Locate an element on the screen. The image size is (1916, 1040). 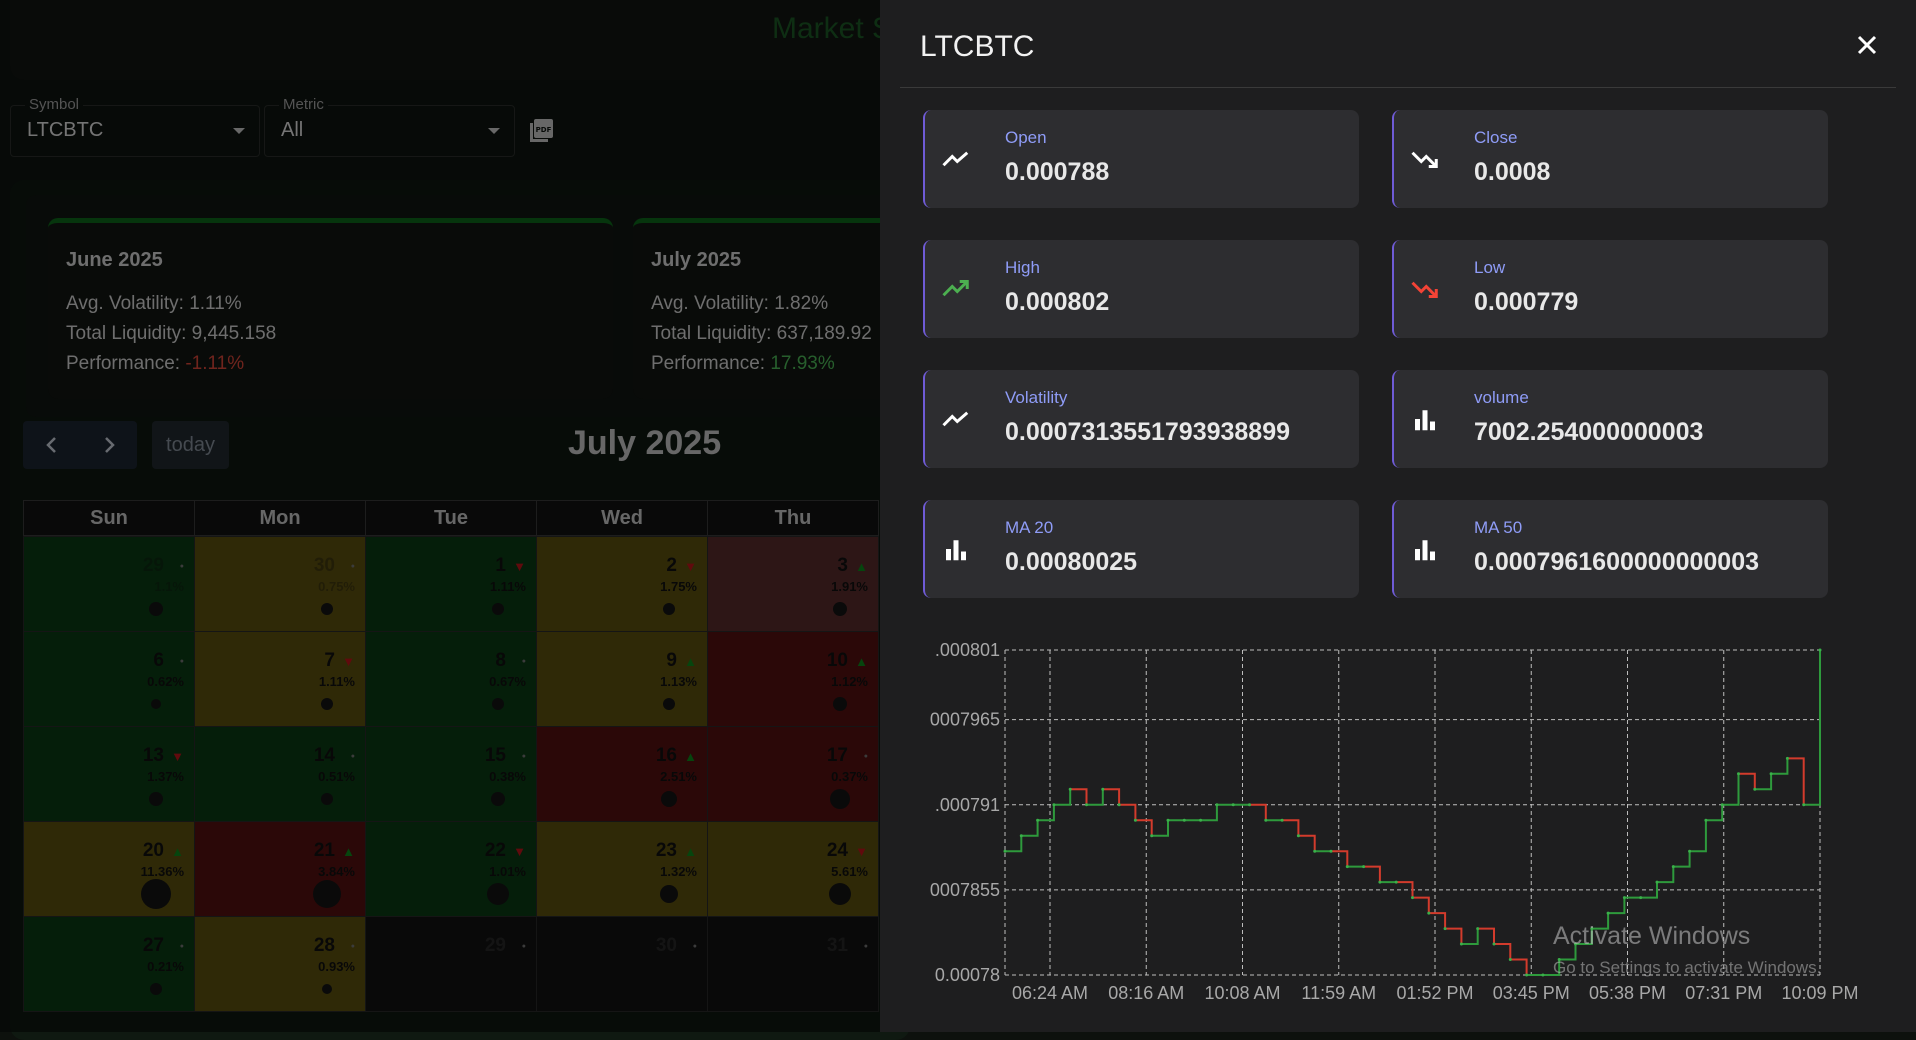
stat-value: 0.0008 is located at coordinates (1512, 172).